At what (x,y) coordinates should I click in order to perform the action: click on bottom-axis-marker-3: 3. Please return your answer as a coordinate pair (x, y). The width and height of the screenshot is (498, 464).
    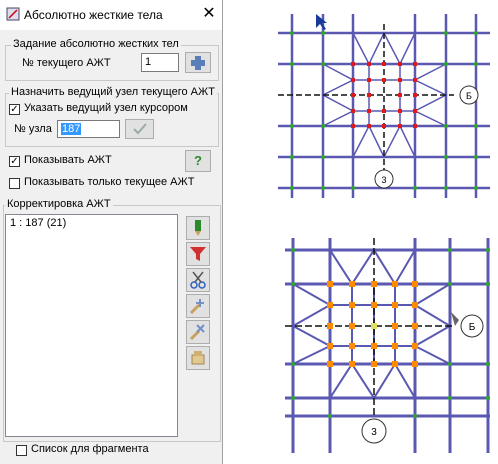
    Looking at the image, I should click on (374, 431).